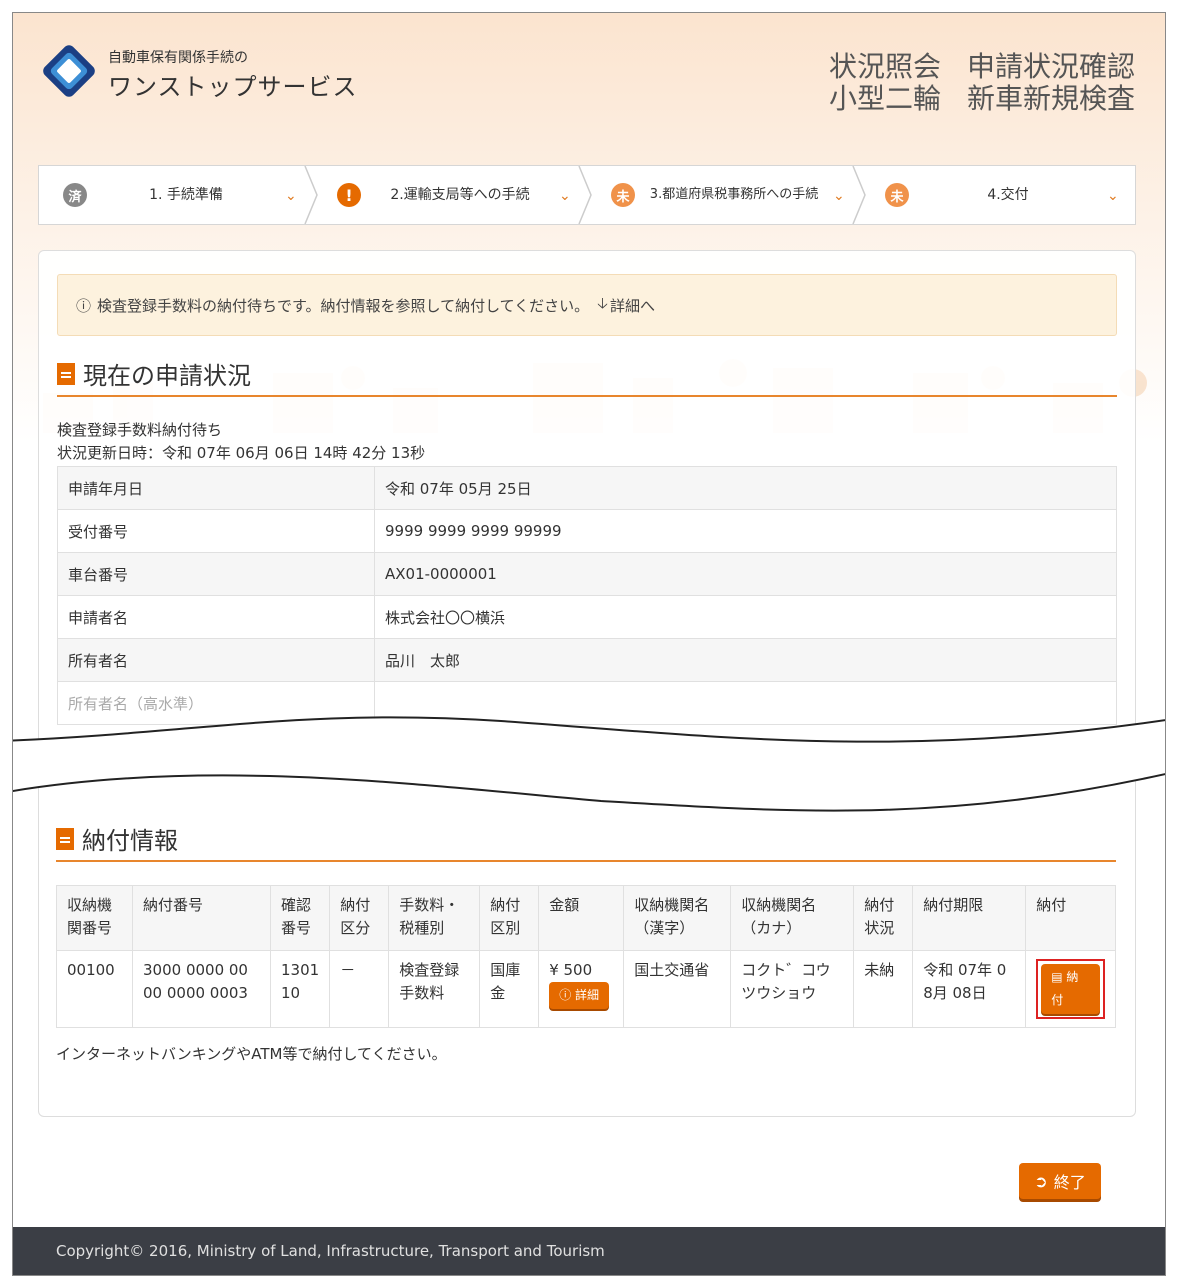  Describe the element at coordinates (1070, 918) in the screenshot. I see `col-header: 納付` at that location.